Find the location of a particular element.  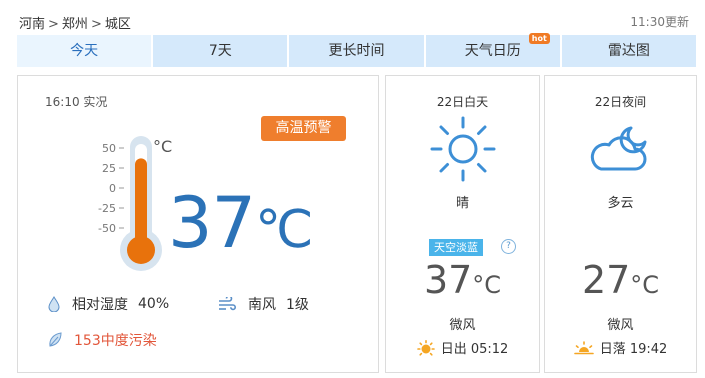

current-temperature-unit: ℃ is located at coordinates (284, 230).